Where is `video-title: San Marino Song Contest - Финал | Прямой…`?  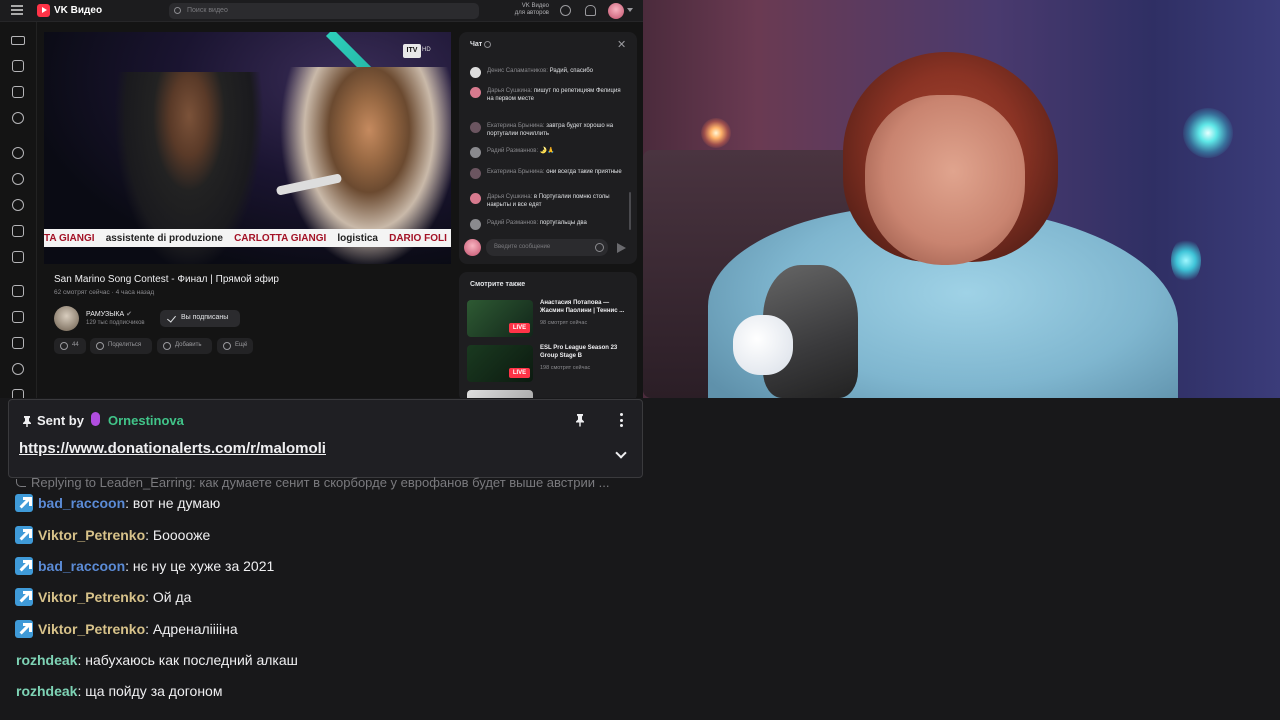 video-title: San Marino Song Contest - Финал | Прямой… is located at coordinates (166, 279).